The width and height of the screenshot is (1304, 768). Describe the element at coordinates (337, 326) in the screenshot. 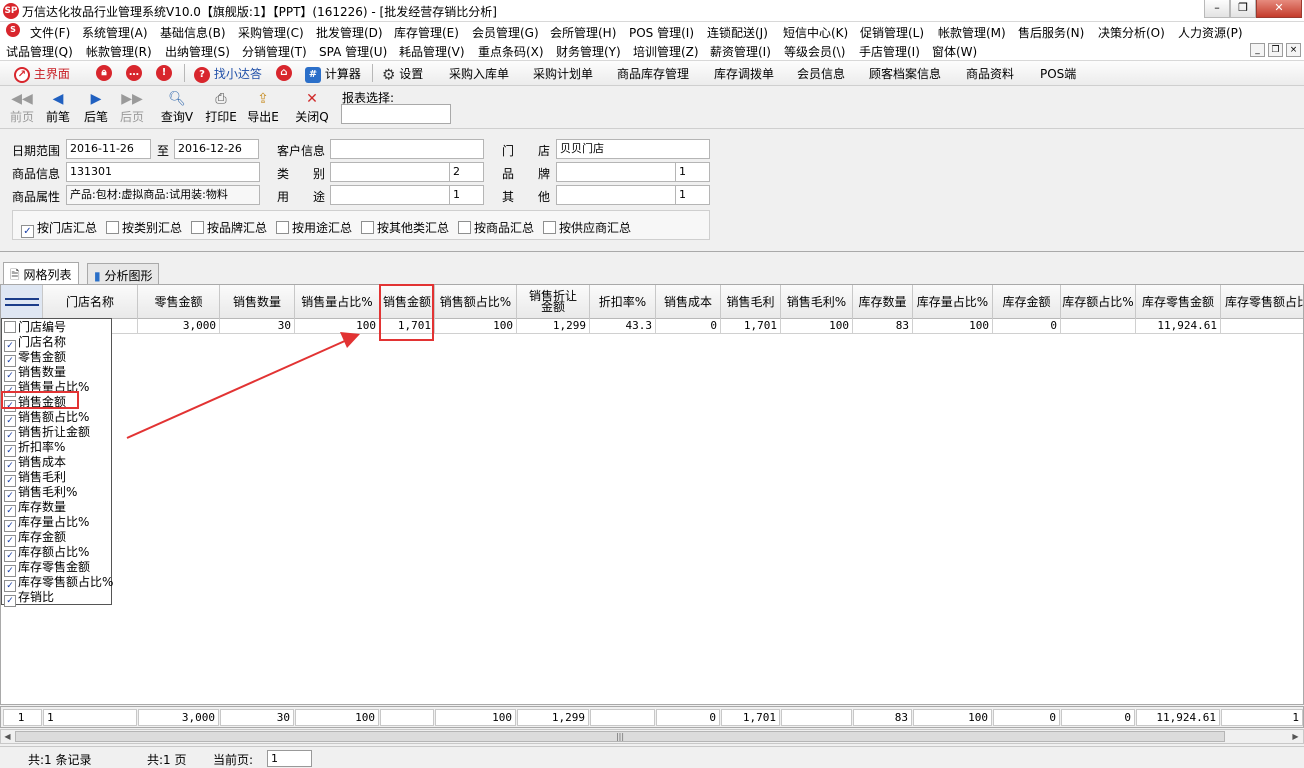

I see `cell-sales-qty-pct: 100` at that location.